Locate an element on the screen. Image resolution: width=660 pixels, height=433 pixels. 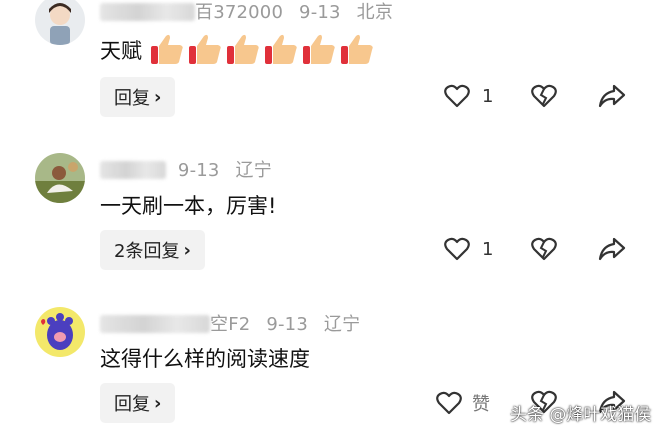
like-label: 赞 is located at coordinates (481, 404).